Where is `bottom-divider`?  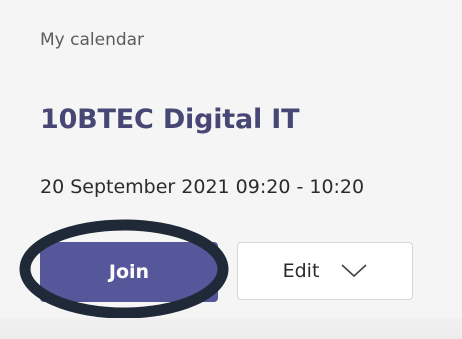 bottom-divider is located at coordinates (231, 328).